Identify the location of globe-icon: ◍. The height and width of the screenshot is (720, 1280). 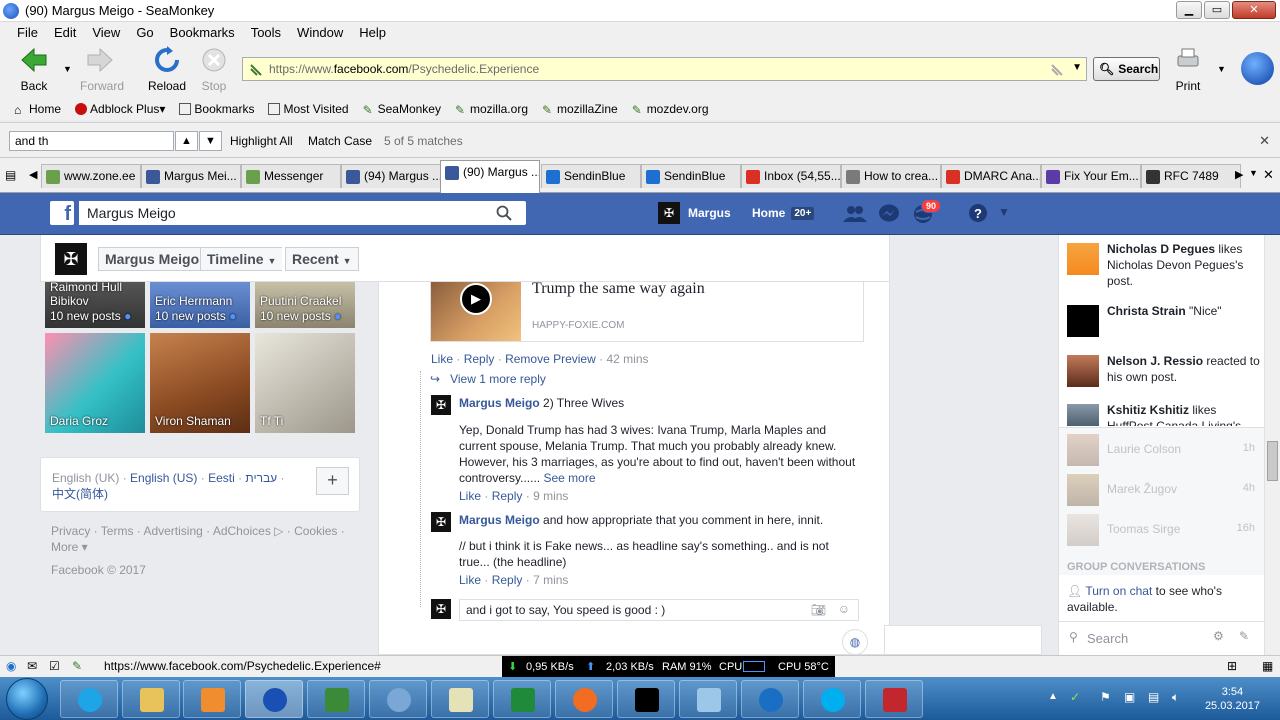
(855, 642).